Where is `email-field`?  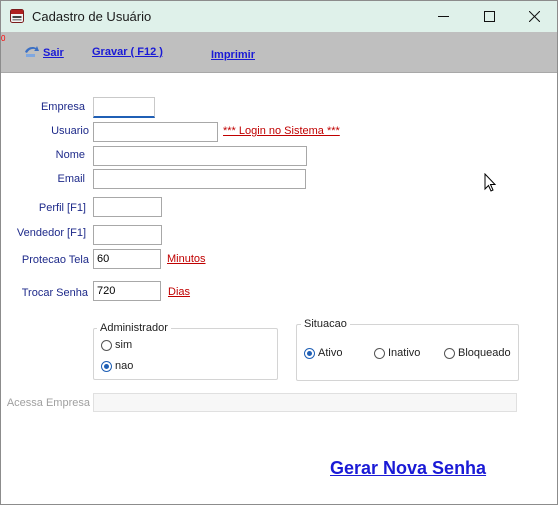
email-field is located at coordinates (199, 179).